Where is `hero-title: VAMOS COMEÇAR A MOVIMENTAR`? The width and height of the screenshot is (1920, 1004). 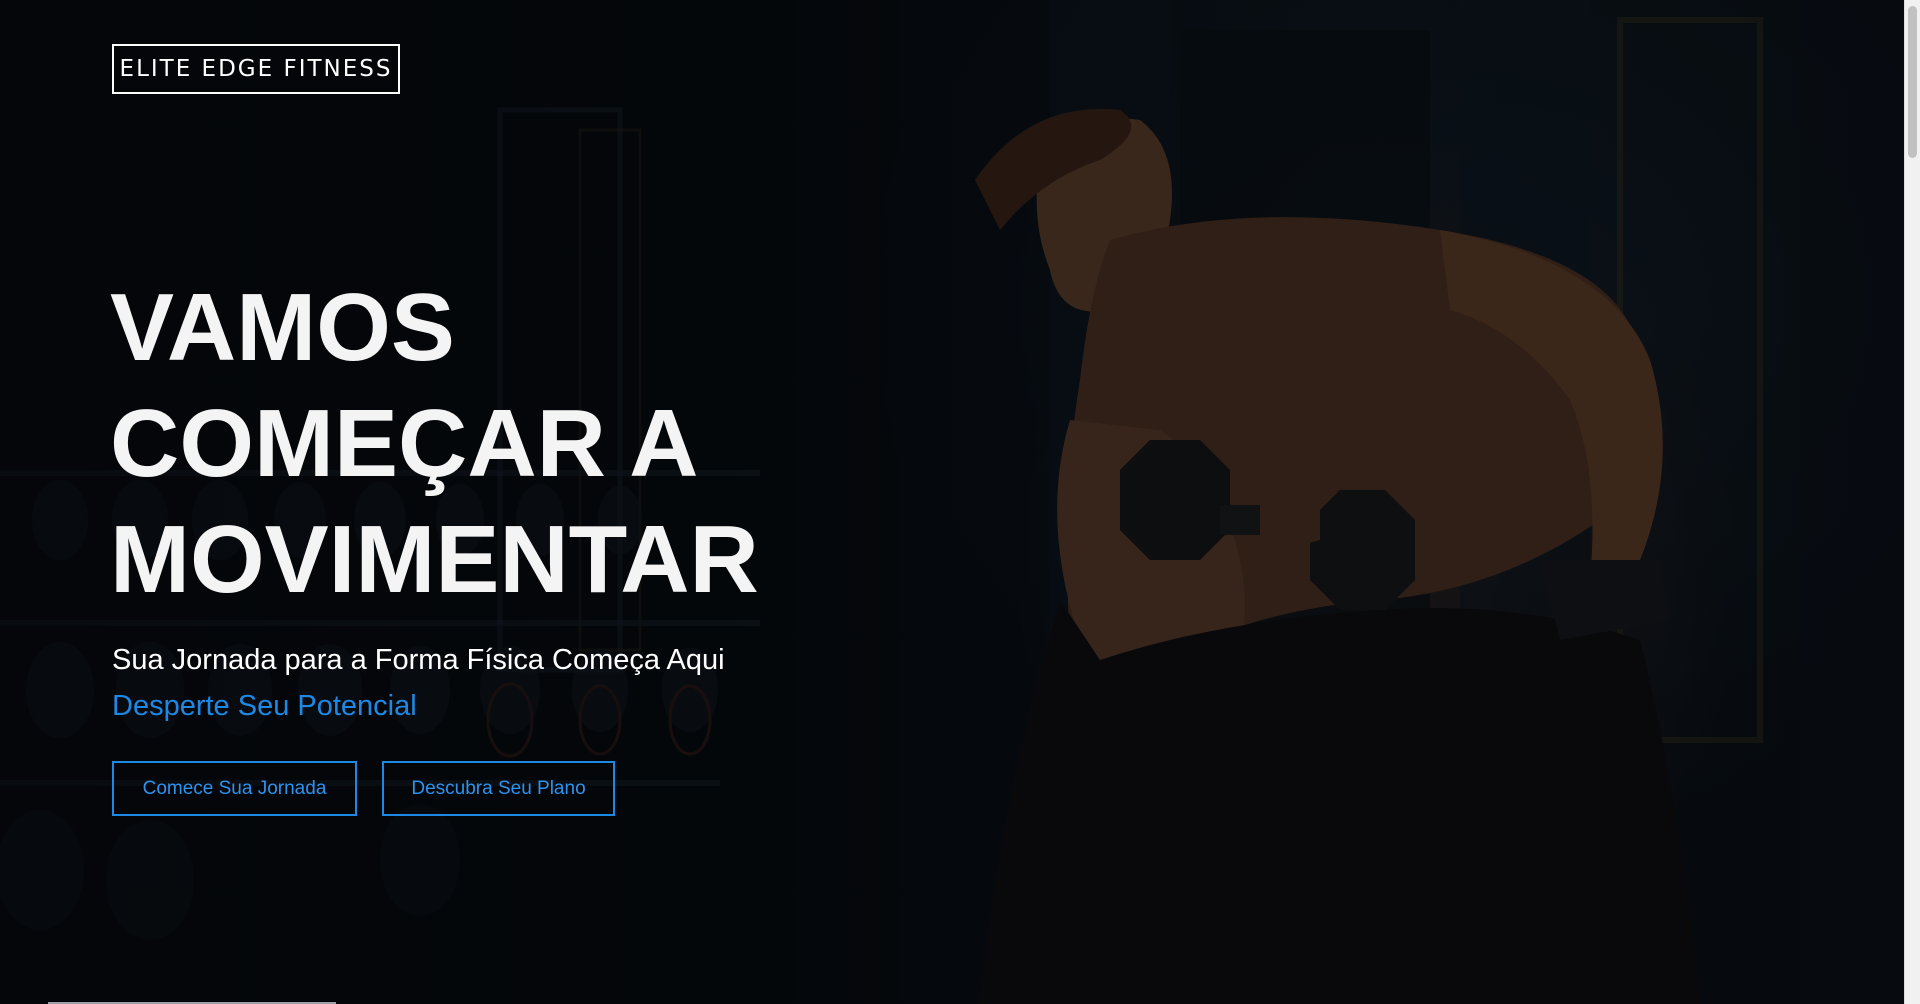 hero-title: VAMOS COMEÇAR A MOVIMENTAR is located at coordinates (434, 444).